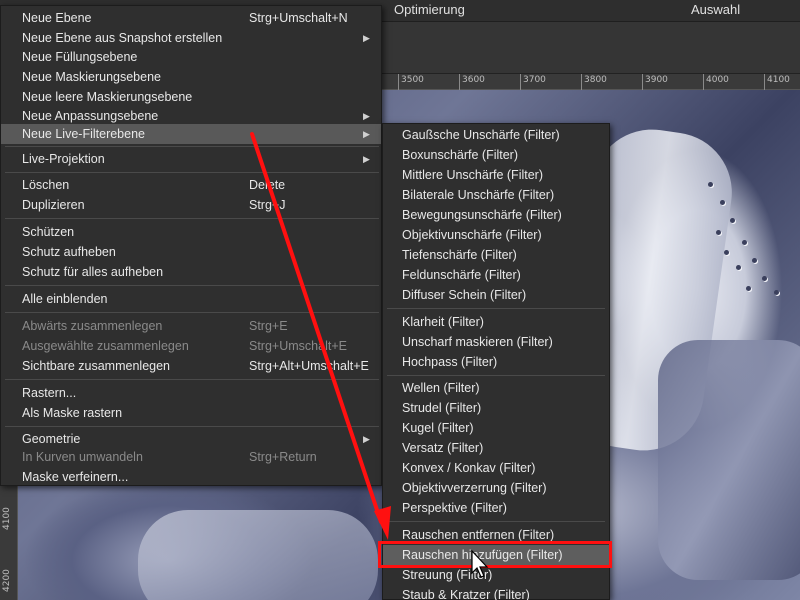 Image resolution: width=800 pixels, height=600 pixels. Describe the element at coordinates (594, 82) in the screenshot. I see `ruler-tick: 3800` at that location.